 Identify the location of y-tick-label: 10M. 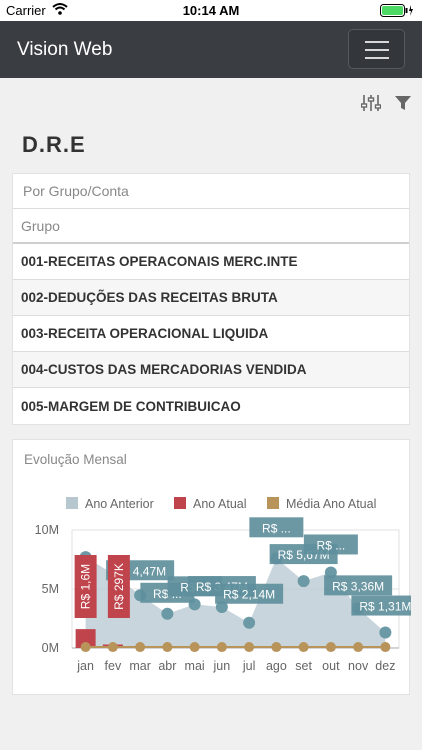
(47, 530).